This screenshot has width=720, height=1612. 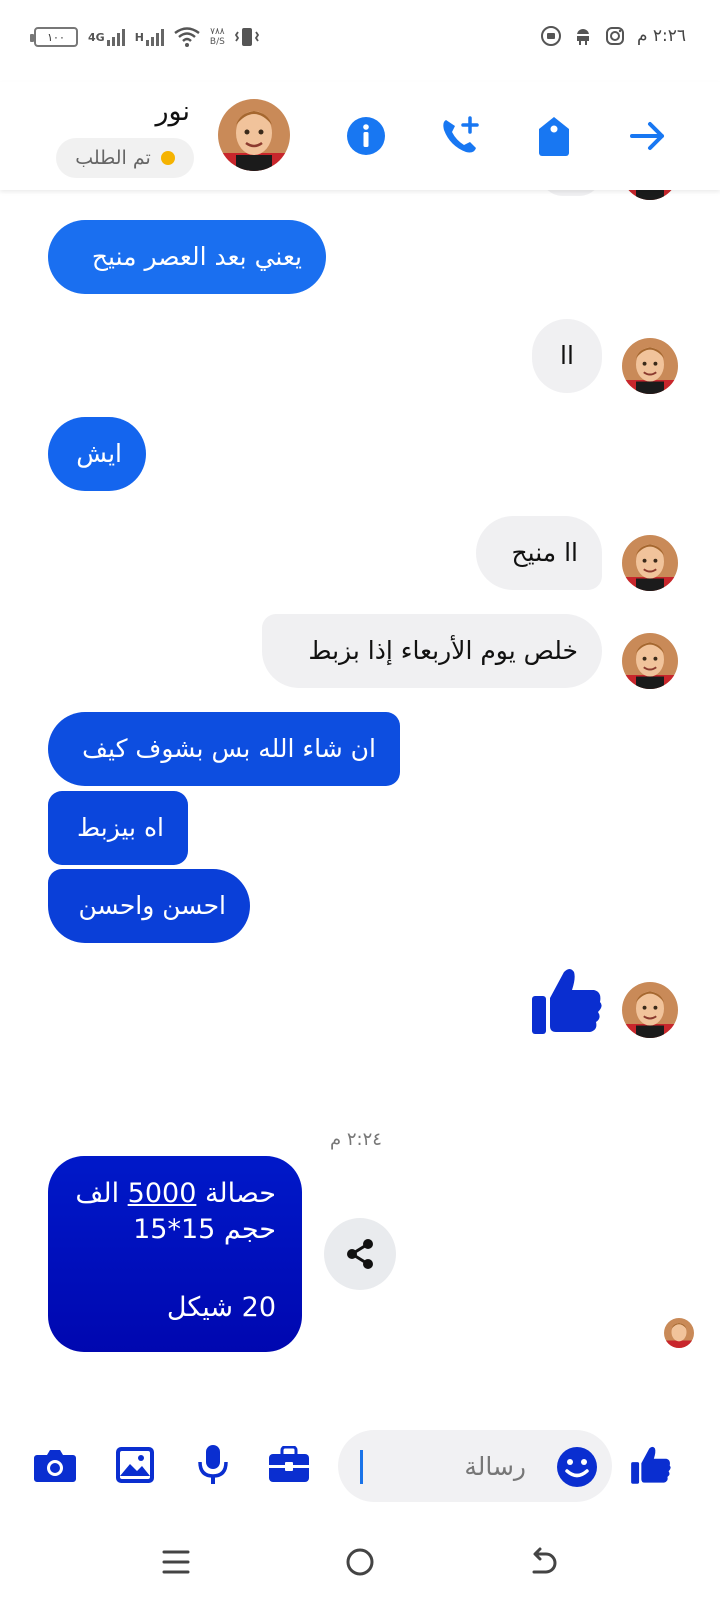 I want to click on like-button, so click(x=651, y=1465).